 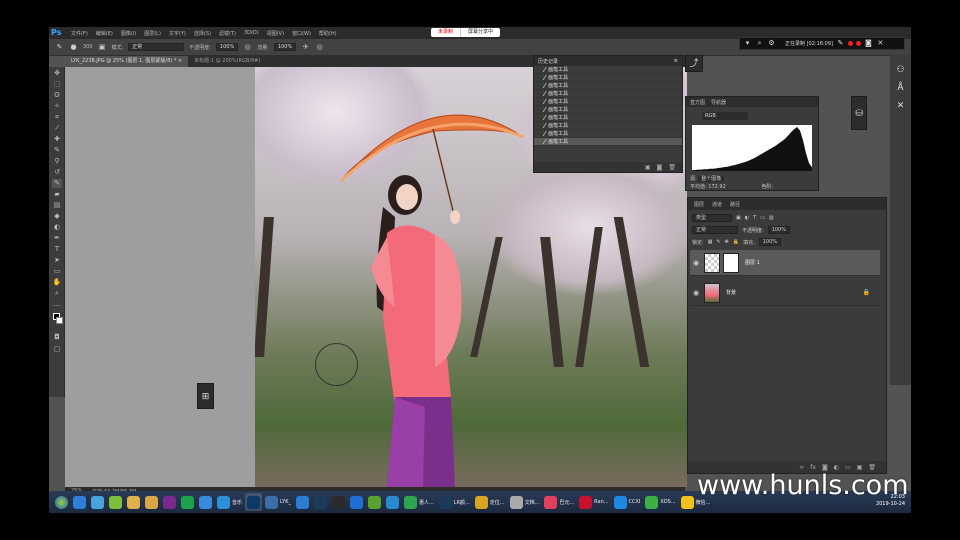 What do you see at coordinates (771, 218) in the screenshot?
I see `filter-smart-icon: ▥` at bounding box center [771, 218].